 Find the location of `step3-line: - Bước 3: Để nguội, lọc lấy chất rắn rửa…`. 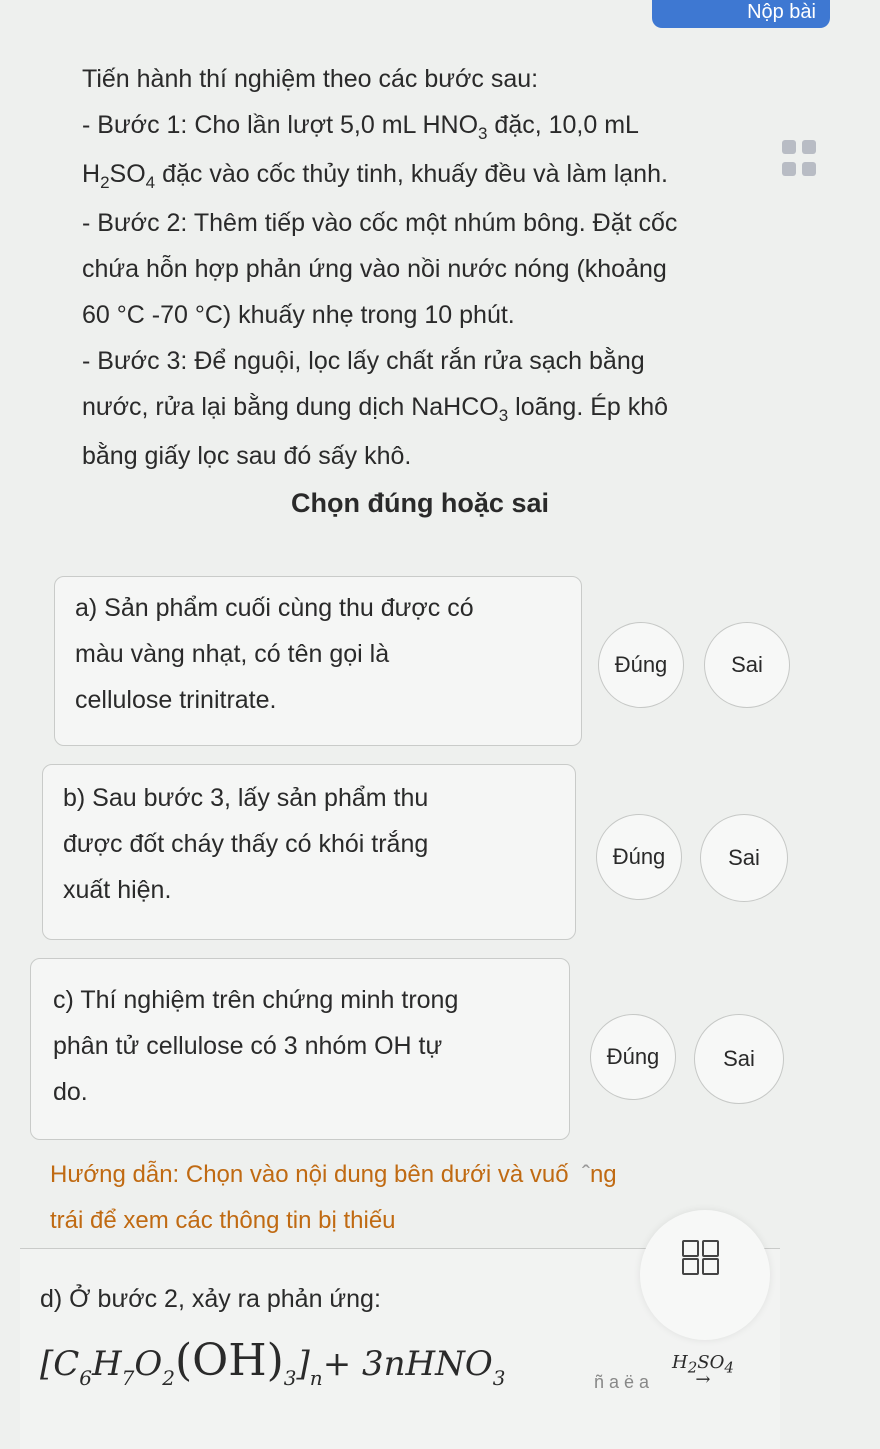

step3-line: - Bước 3: Để nguội, lọc lấy chất rắn rửa… is located at coordinates (363, 361).